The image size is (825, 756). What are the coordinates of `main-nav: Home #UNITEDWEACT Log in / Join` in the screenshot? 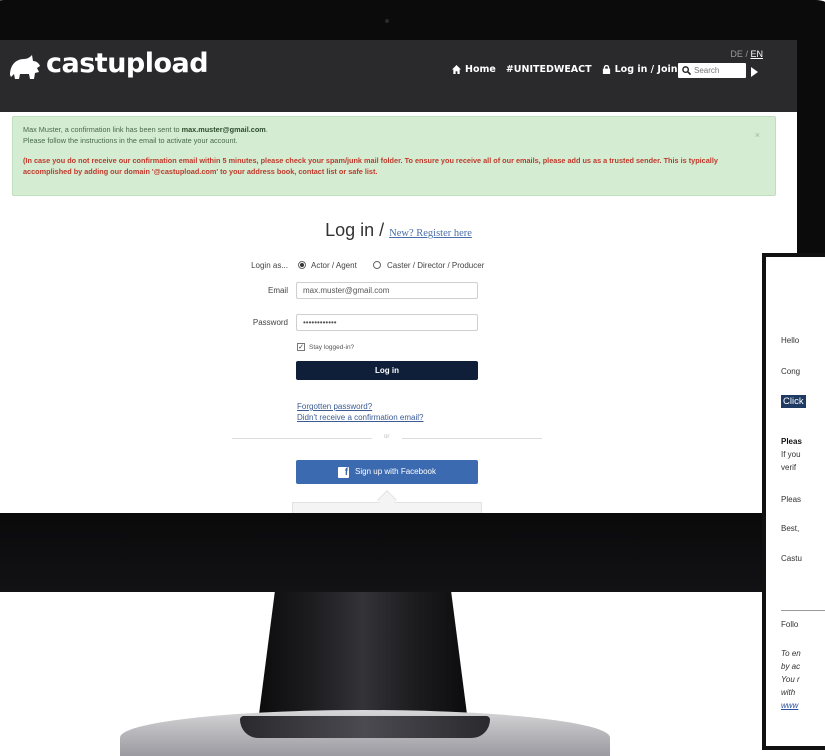 It's located at (565, 69).